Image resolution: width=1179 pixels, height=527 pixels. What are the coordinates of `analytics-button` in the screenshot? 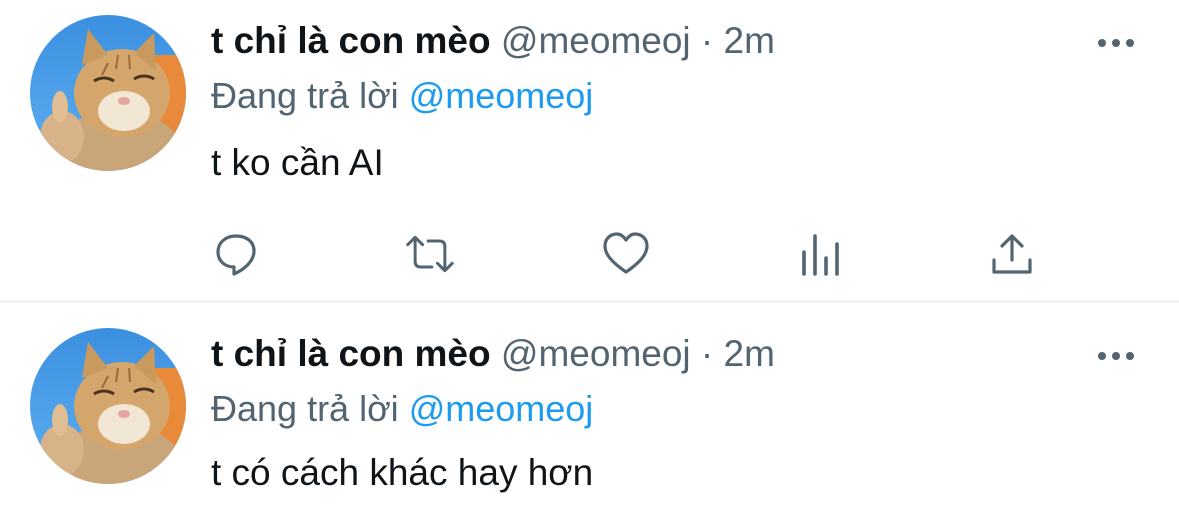 It's located at (820, 254).